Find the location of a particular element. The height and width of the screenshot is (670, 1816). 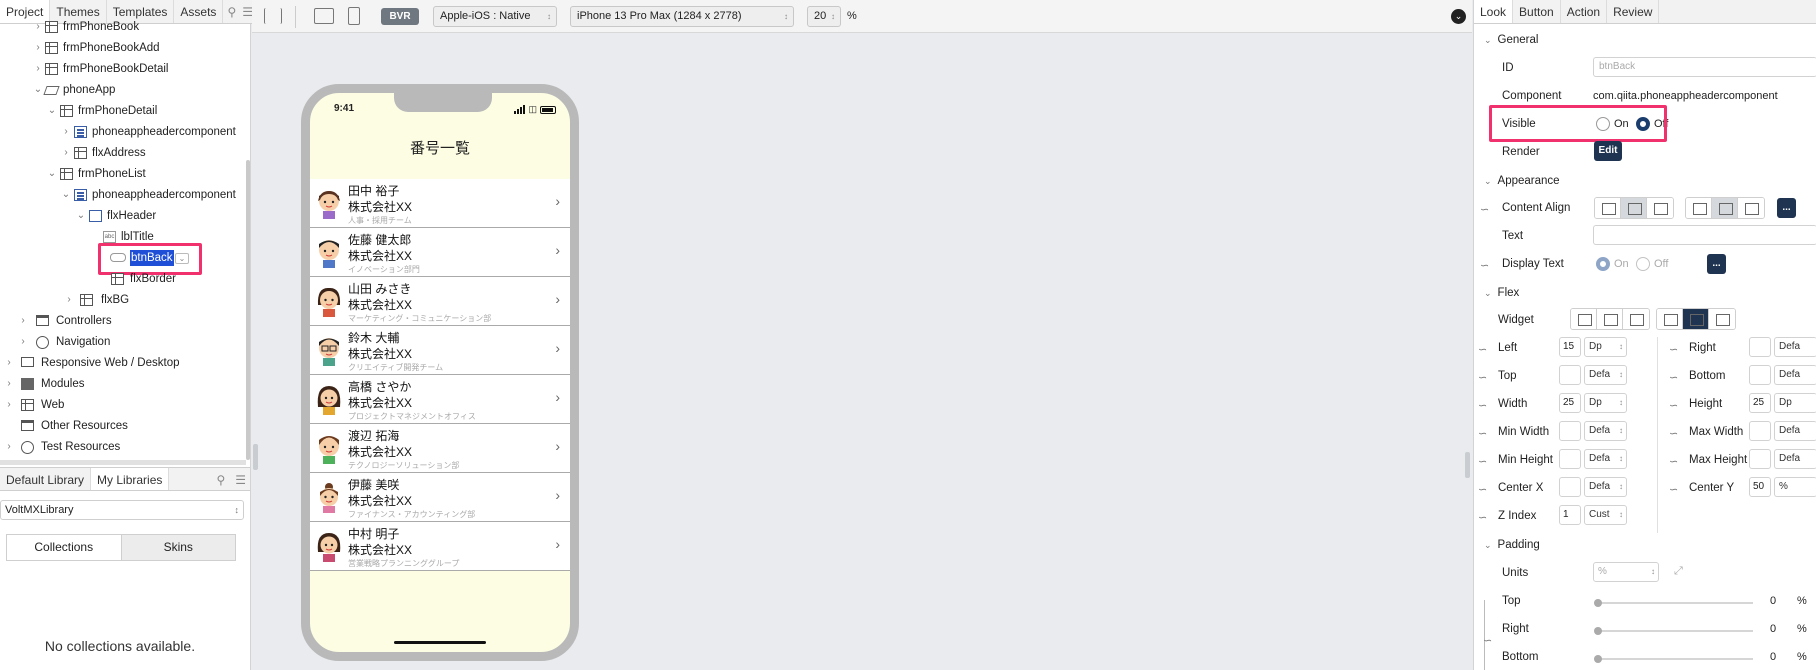

tree-item: › flxBG is located at coordinates (125, 300).